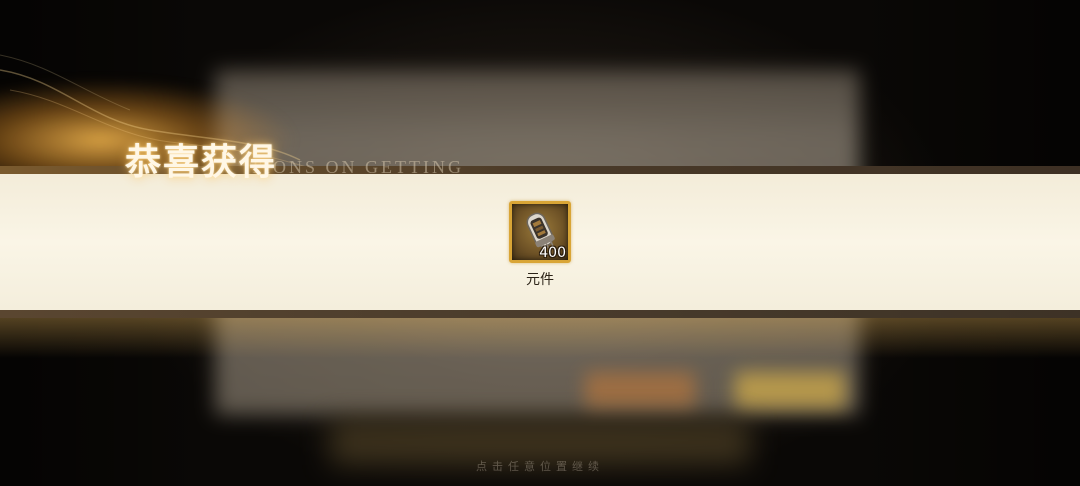  I want to click on popup-subtitle: TIONS ON GETTING, so click(357, 167).